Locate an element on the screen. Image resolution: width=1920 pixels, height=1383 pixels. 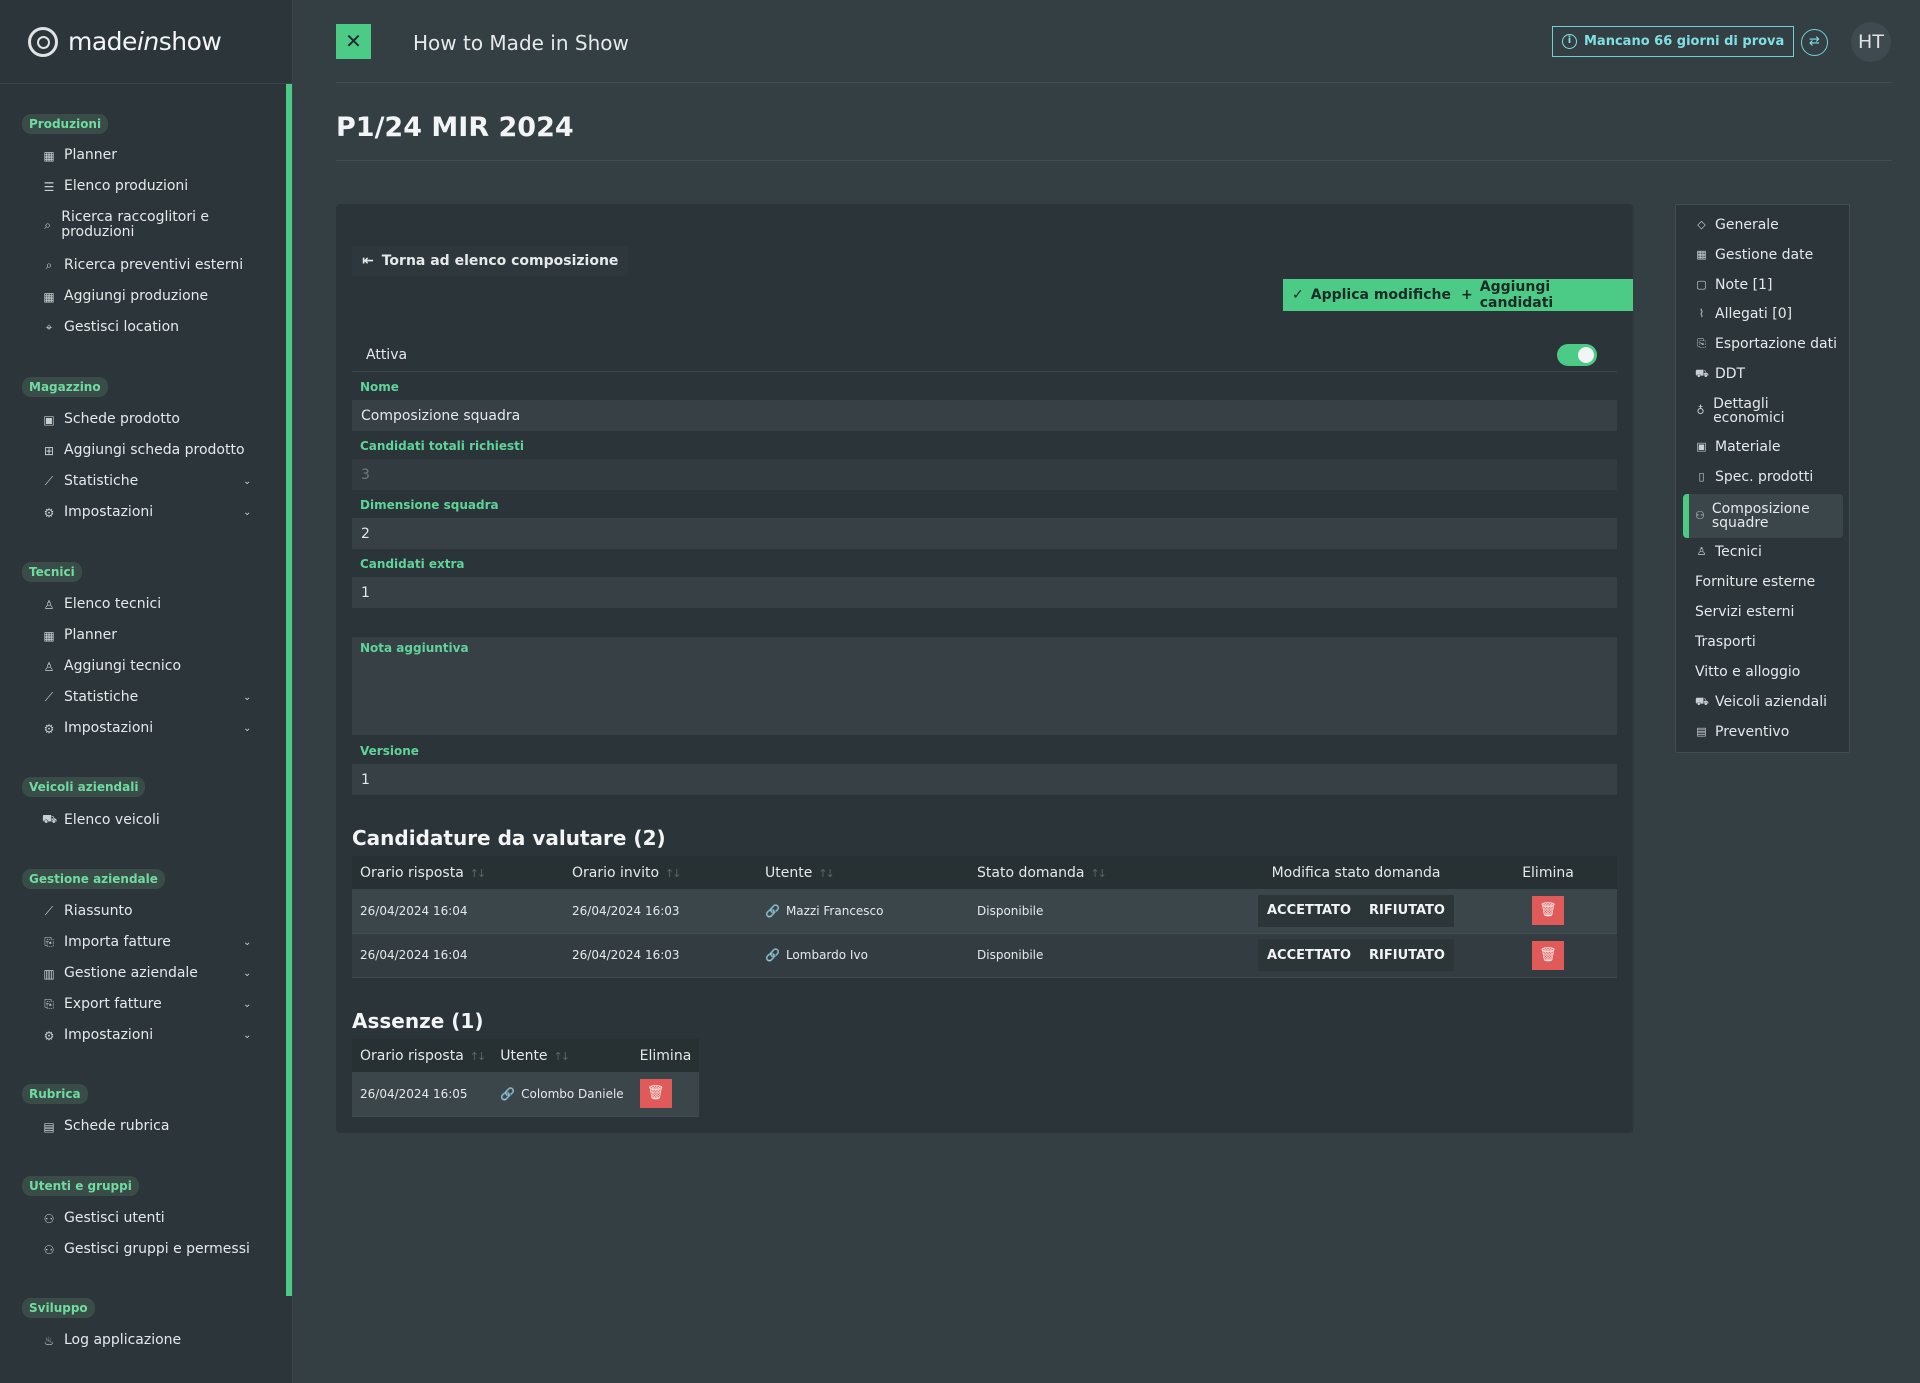
sidebar-item-planner-tecnici: ▦ Planner is located at coordinates (79, 635).